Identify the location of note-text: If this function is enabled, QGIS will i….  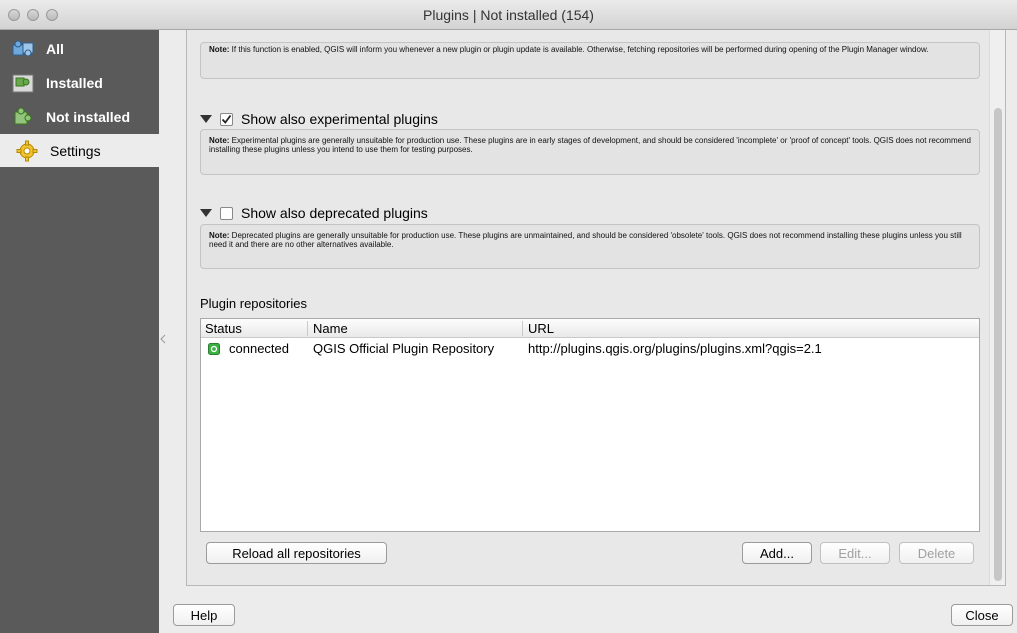
(579, 49).